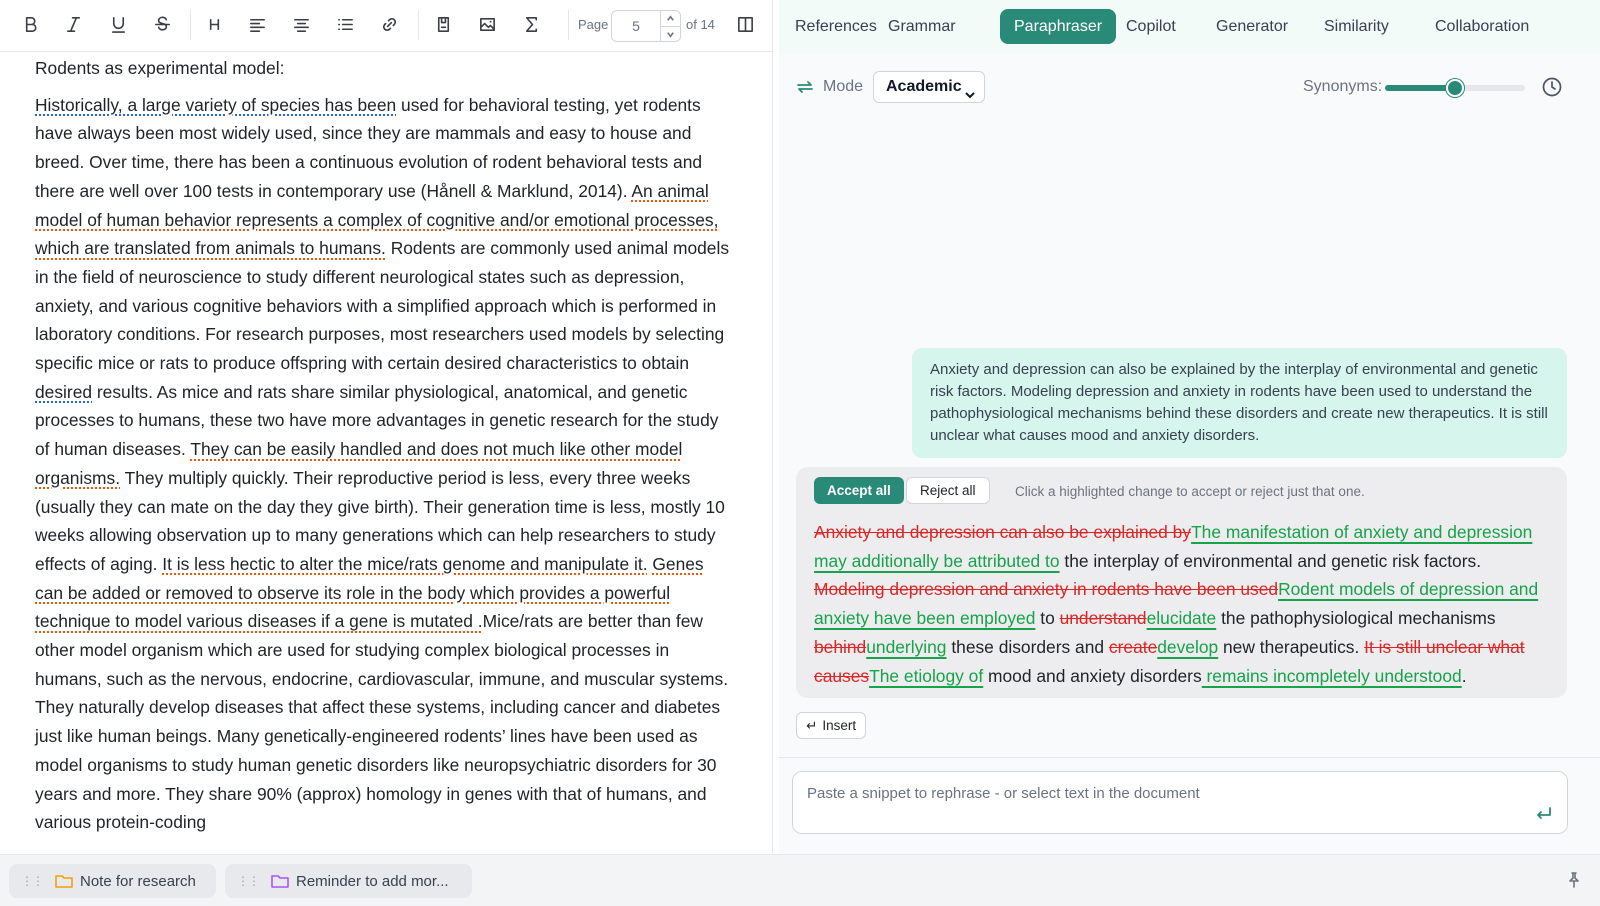 Image resolution: width=1600 pixels, height=906 pixels. What do you see at coordinates (1356, 26) in the screenshot?
I see `tab-similarity: Similarity` at bounding box center [1356, 26].